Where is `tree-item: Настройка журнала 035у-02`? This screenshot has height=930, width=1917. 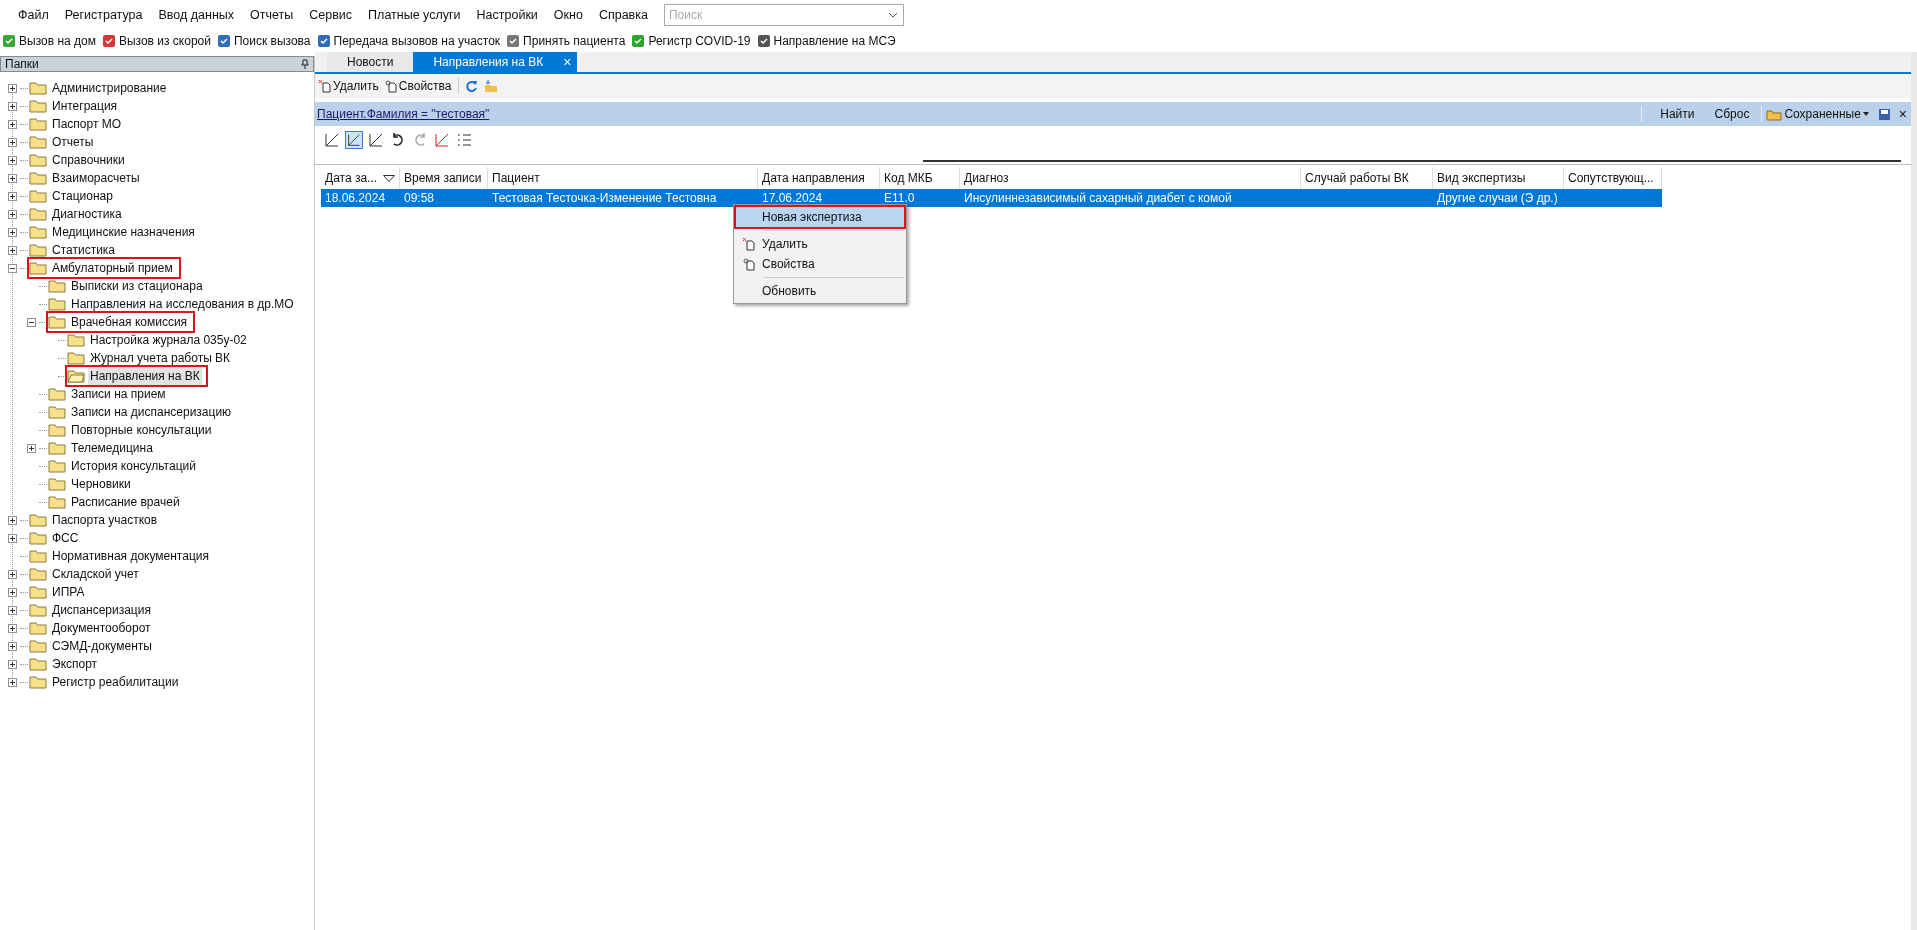 tree-item: Настройка журнала 035у-02 is located at coordinates (160, 340).